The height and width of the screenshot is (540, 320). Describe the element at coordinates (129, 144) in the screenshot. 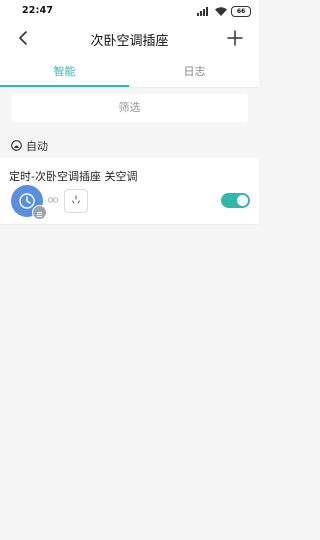

I see `section-header-auto: 自动` at that location.